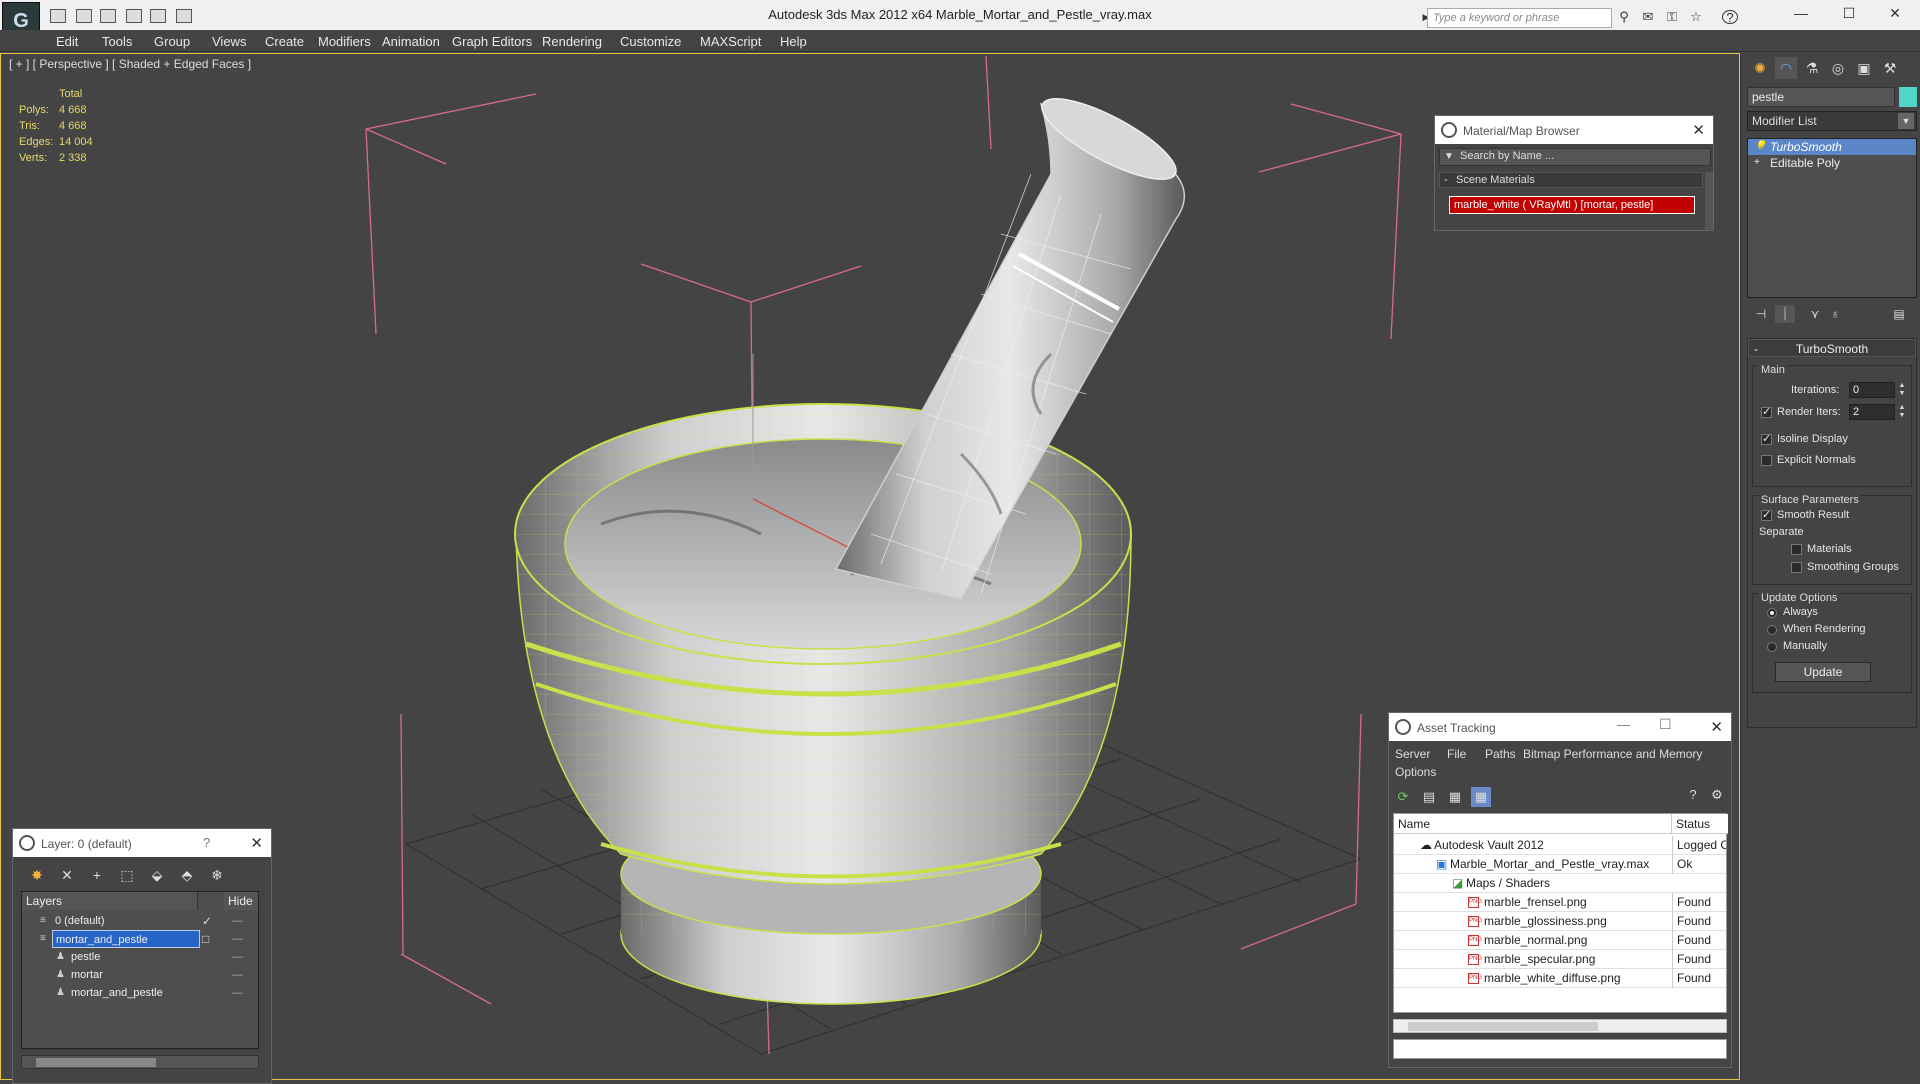 This screenshot has height=1084, width=1920. I want to click on display-tab-icon: ▣, so click(1864, 68).